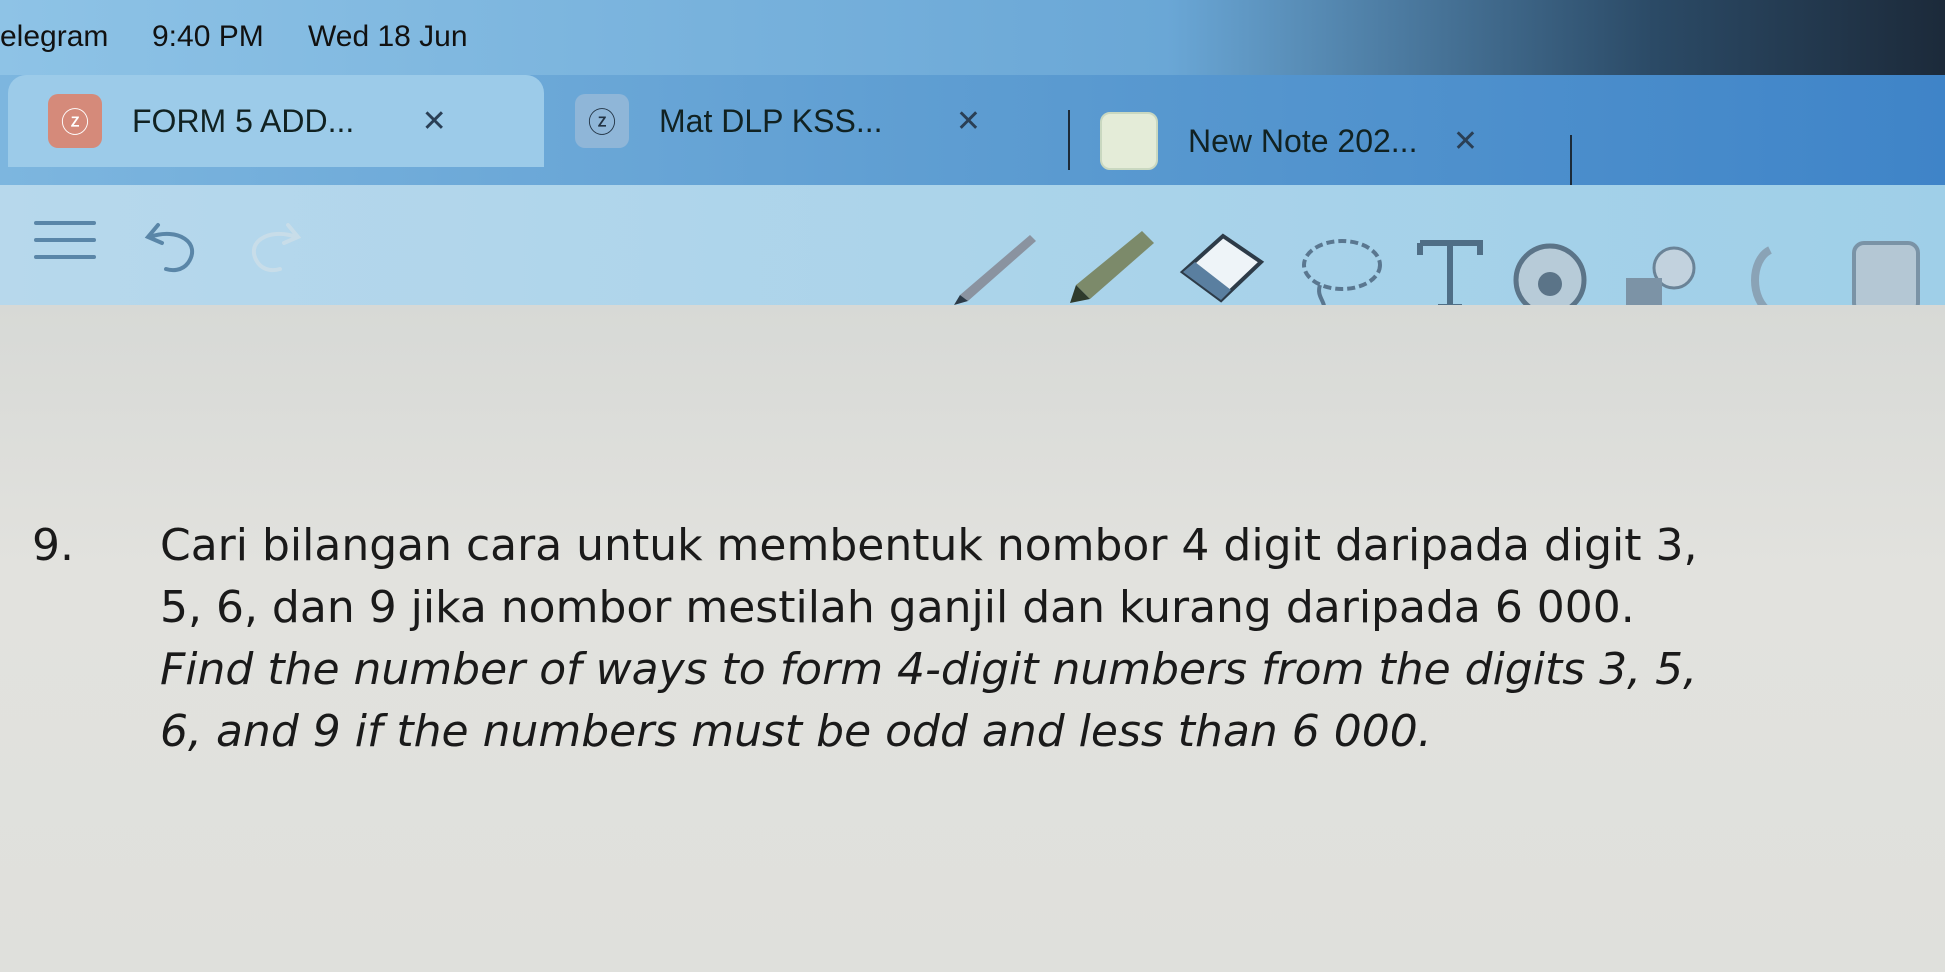  I want to click on tab-mat-dlp-kss: ⓩ Mat DLP KSS... ✕, so click(810, 121).